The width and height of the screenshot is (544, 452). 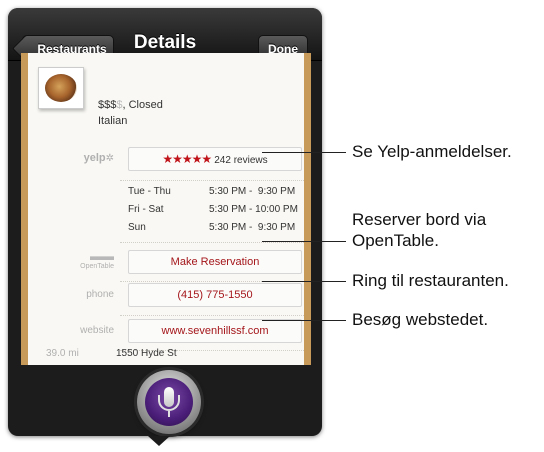 What do you see at coordinates (137, 227) in the screenshot?
I see `hours-days-2: Sun` at bounding box center [137, 227].